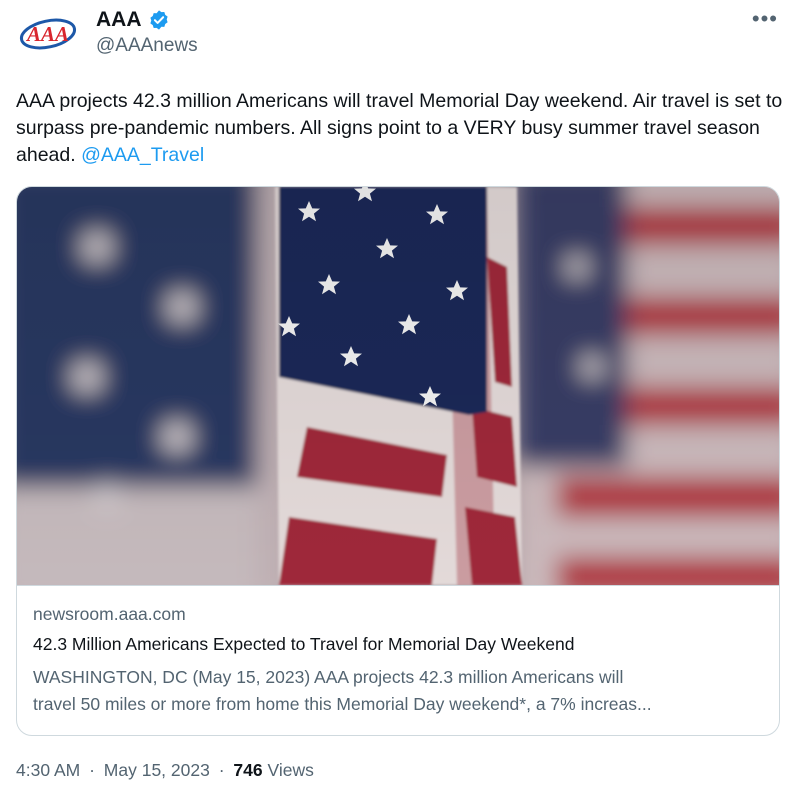 The height and width of the screenshot is (791, 800). Describe the element at coordinates (291, 770) in the screenshot. I see `views-label: Views` at that location.